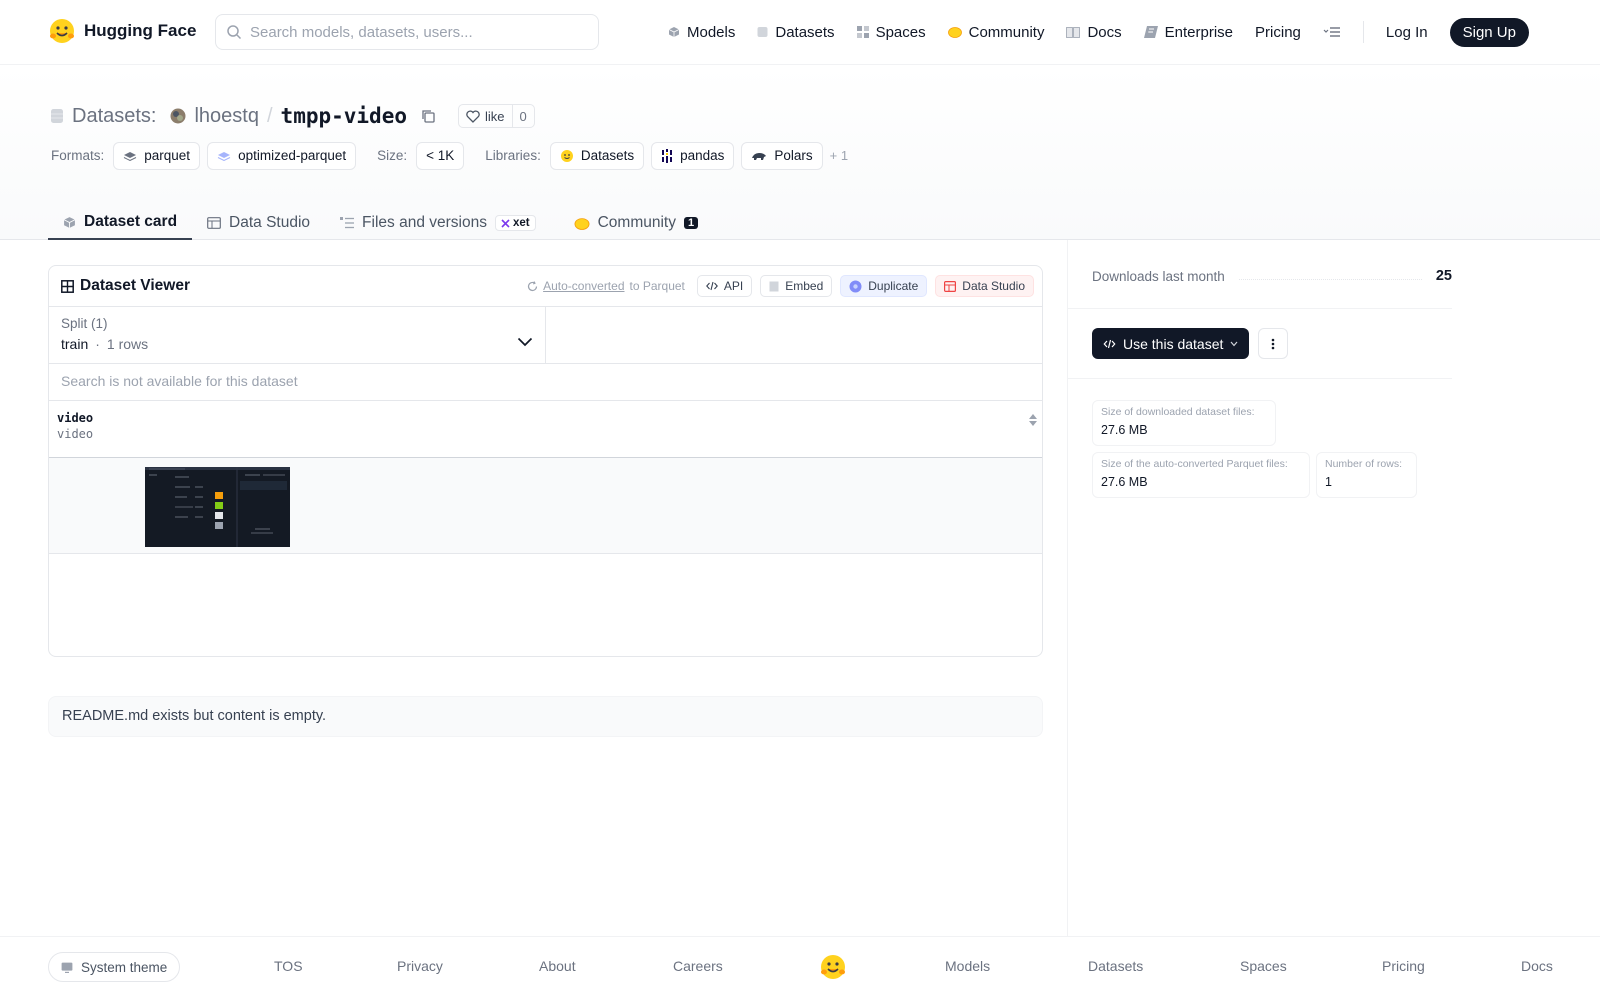 The image size is (1600, 1000). I want to click on more-options-button, so click(1273, 343).